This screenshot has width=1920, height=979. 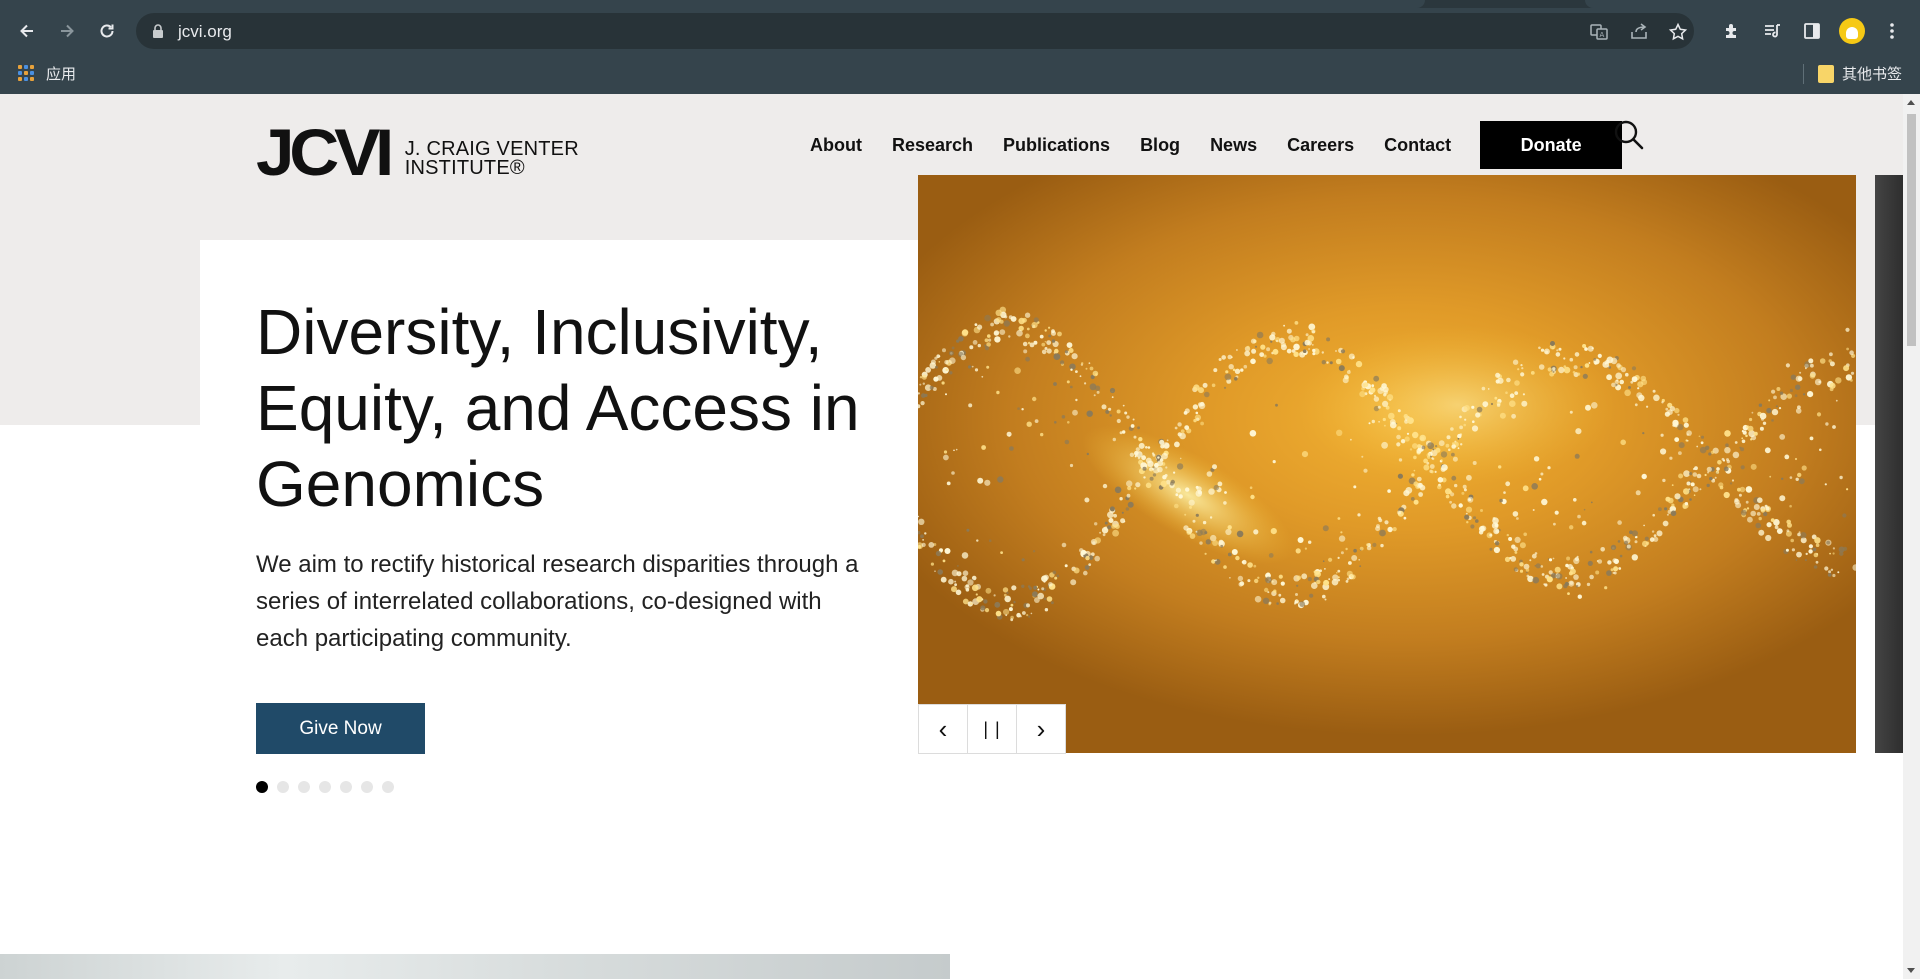 I want to click on give-now-button: Give Now, so click(x=340, y=728).